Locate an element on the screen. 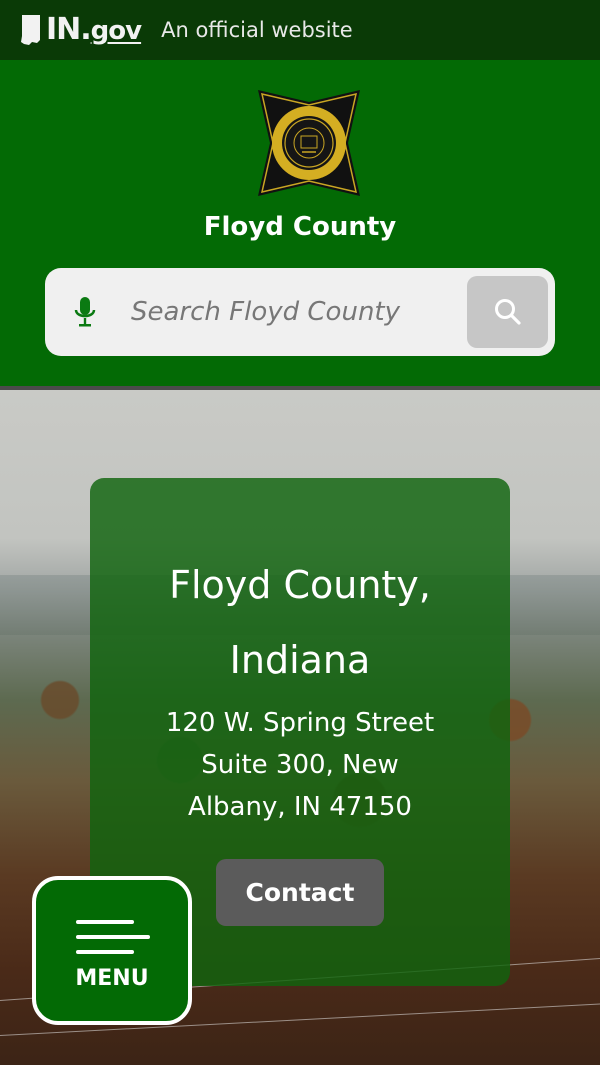  search-bar is located at coordinates (300, 312).